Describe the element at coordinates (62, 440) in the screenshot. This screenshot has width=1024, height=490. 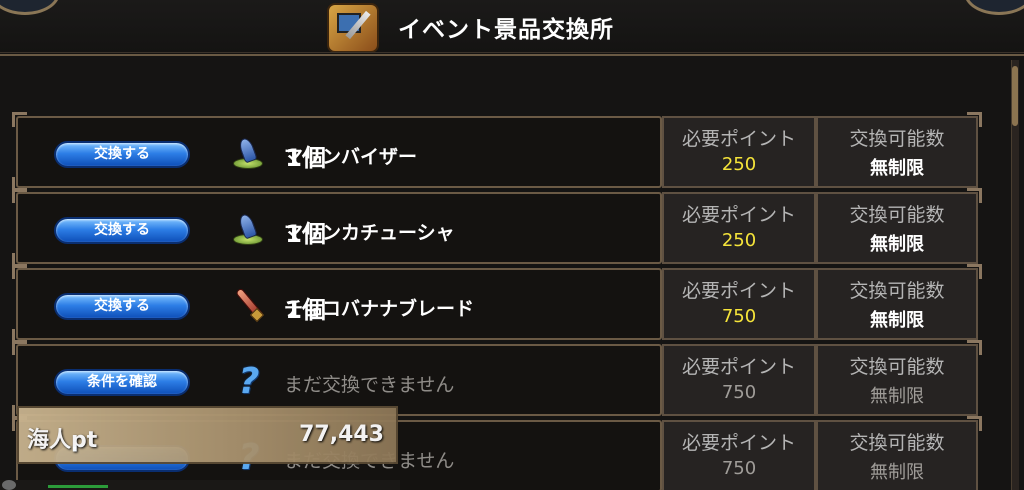
I see `event-points-label: 海人pt` at that location.